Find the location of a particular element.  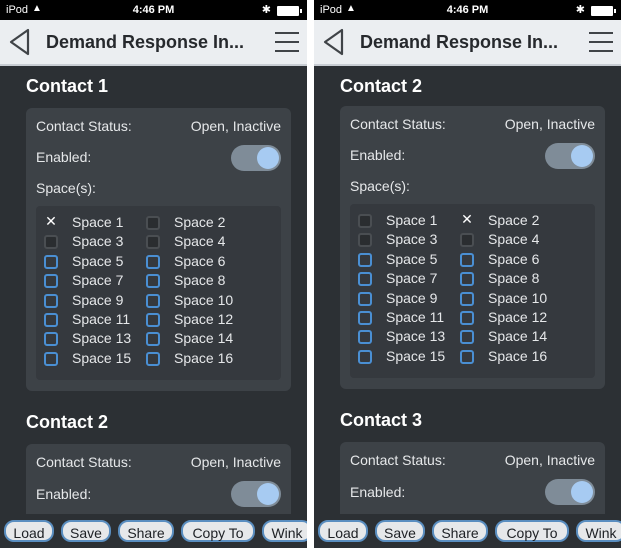

space-checkbox-item: Space 1 is located at coordinates (413, 221).